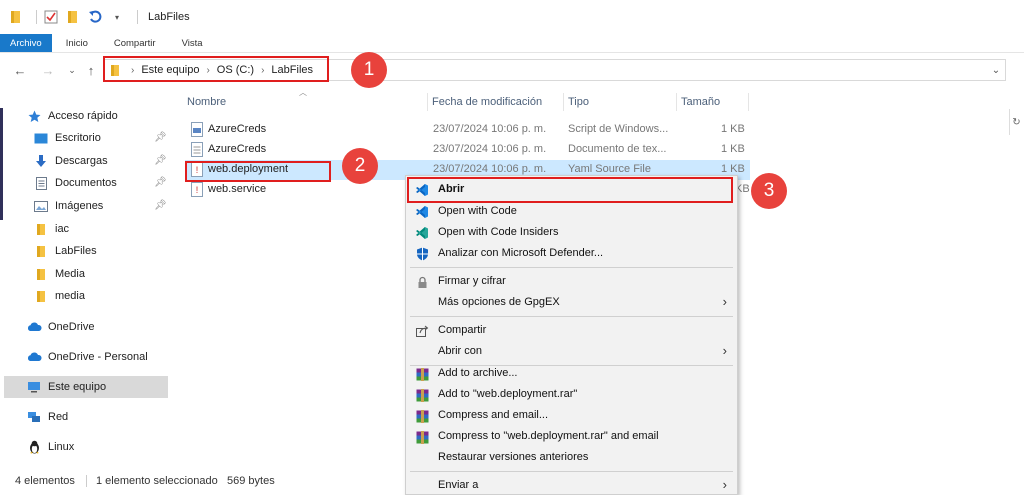  I want to click on sidebar-item-escritorio: Escritorio, so click(67, 138).